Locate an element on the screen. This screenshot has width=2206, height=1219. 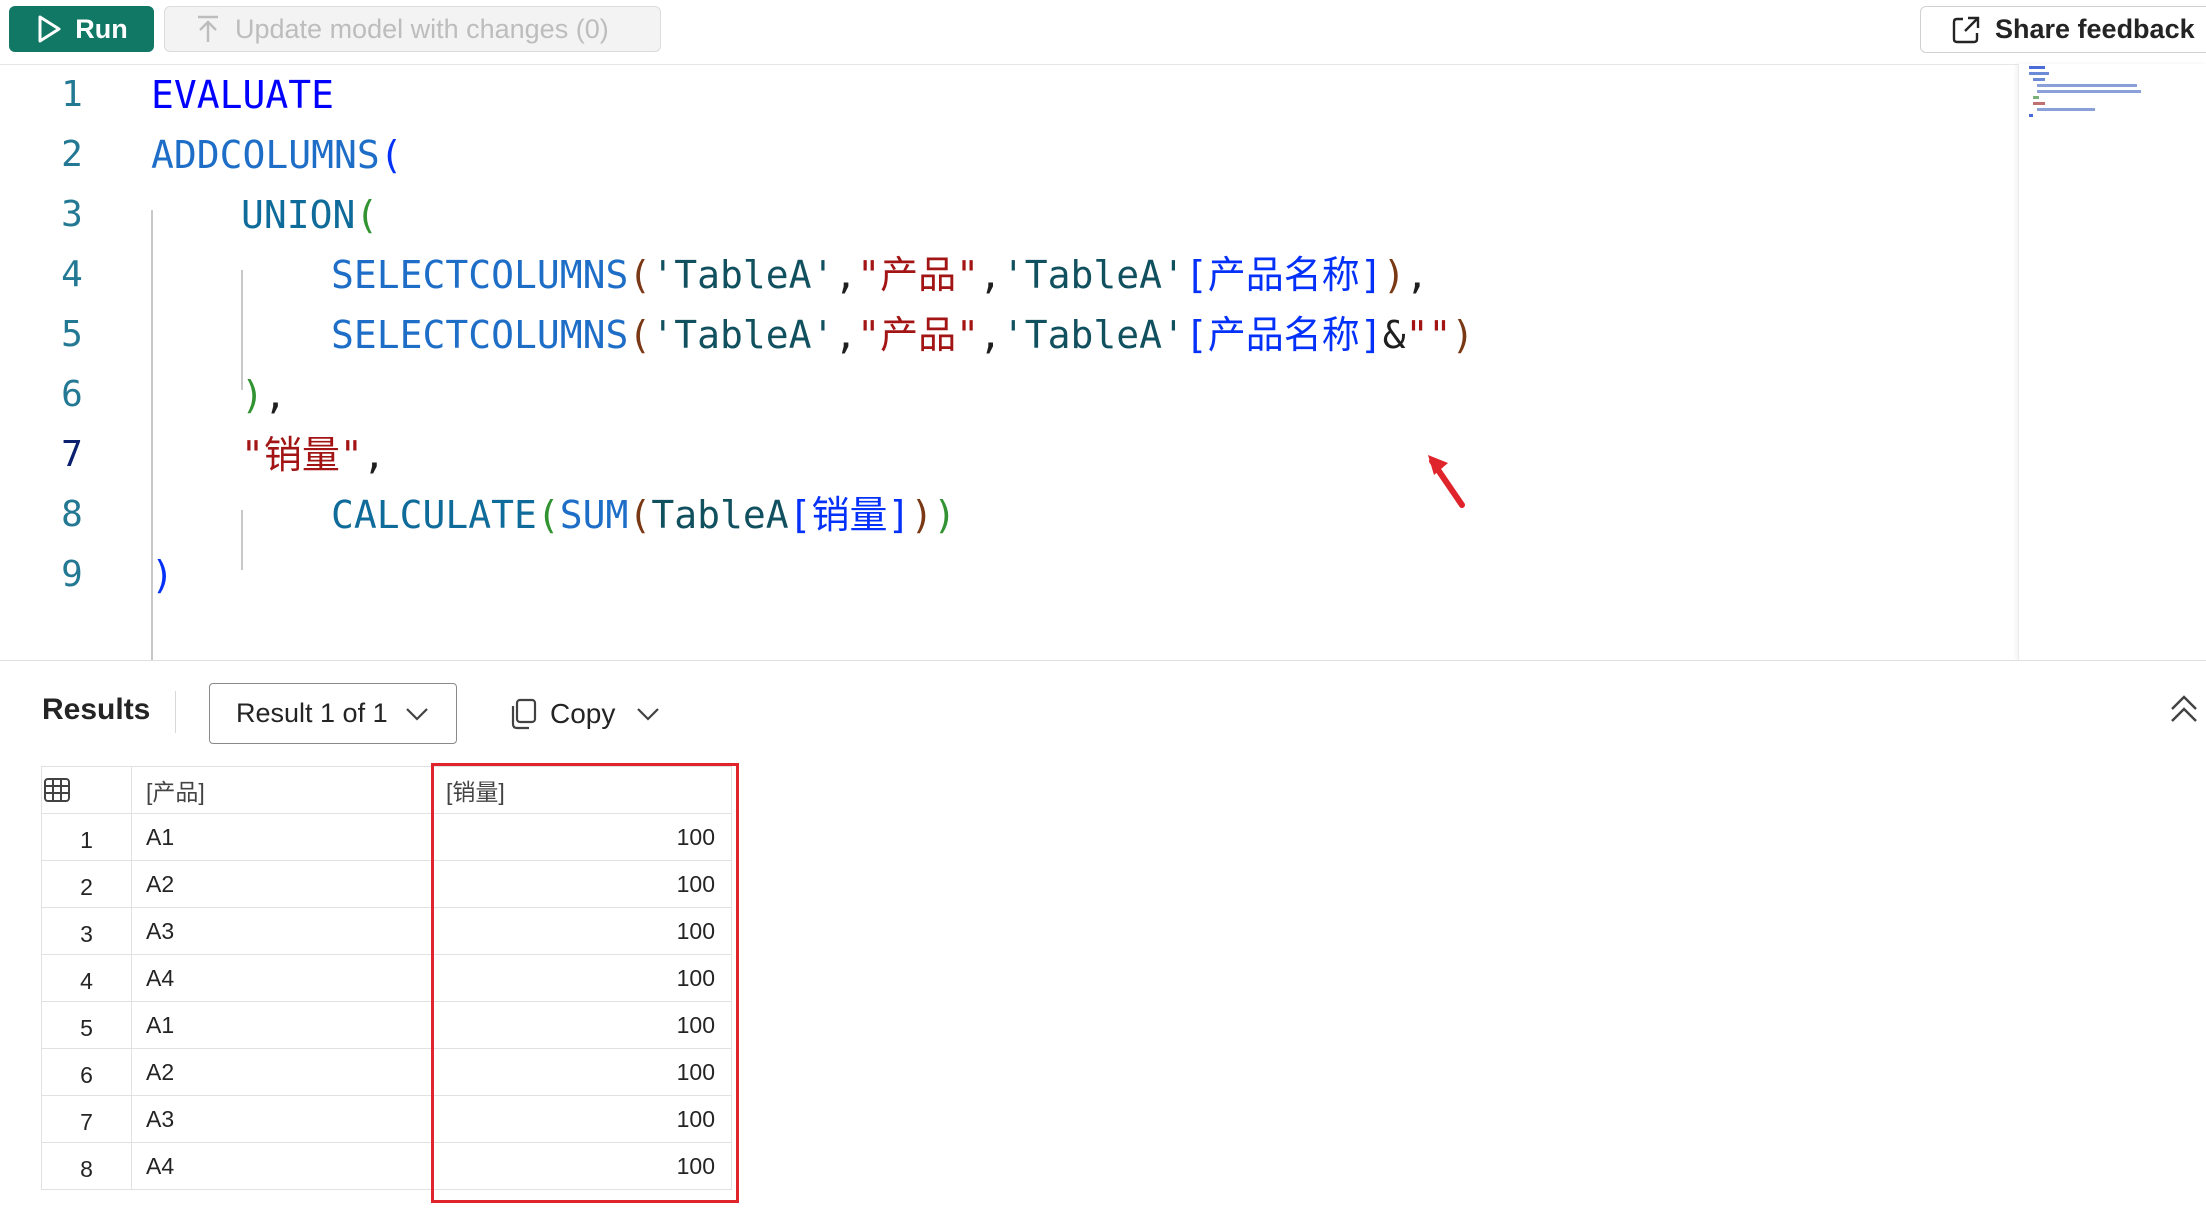
share-feedback-button: Share feedback is located at coordinates (2063, 29).